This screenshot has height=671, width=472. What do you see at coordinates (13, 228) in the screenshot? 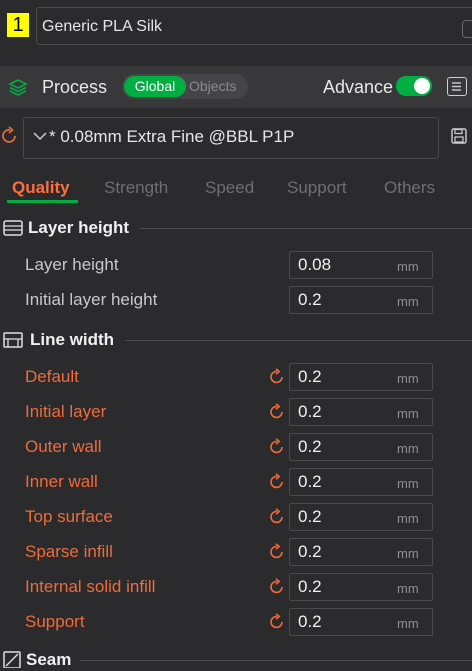
I see `layer-height-icon` at bounding box center [13, 228].